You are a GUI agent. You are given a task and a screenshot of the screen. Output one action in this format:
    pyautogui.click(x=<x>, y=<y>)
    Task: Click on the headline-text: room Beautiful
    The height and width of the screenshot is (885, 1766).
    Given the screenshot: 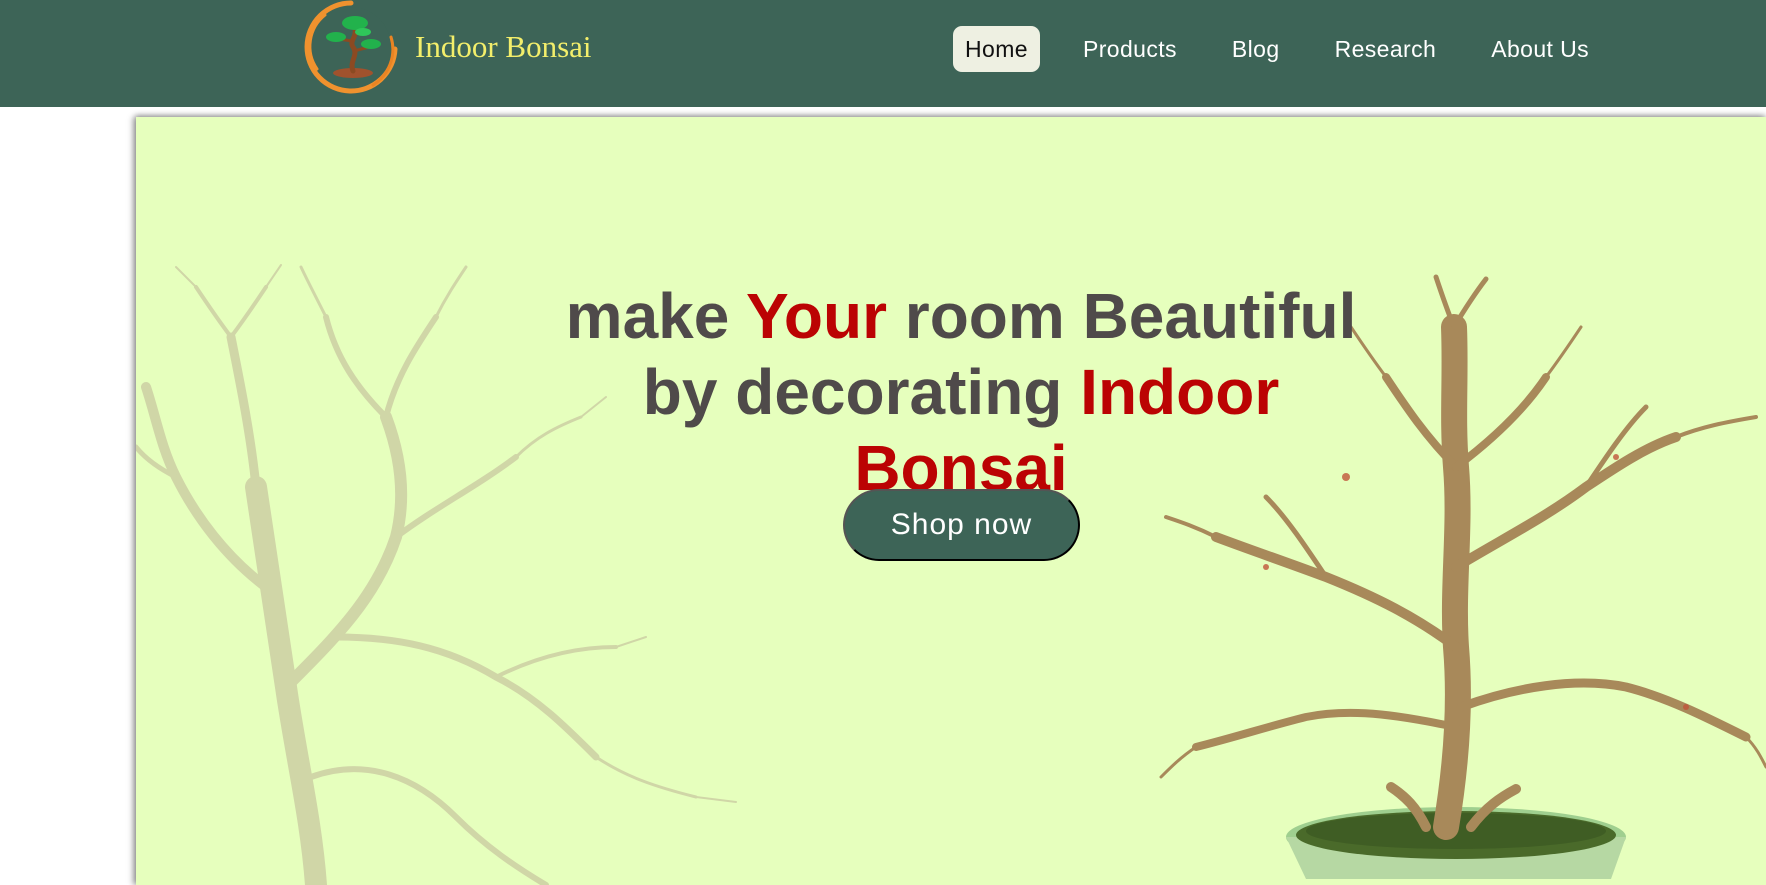 What is the action you would take?
    pyautogui.click(x=1122, y=315)
    